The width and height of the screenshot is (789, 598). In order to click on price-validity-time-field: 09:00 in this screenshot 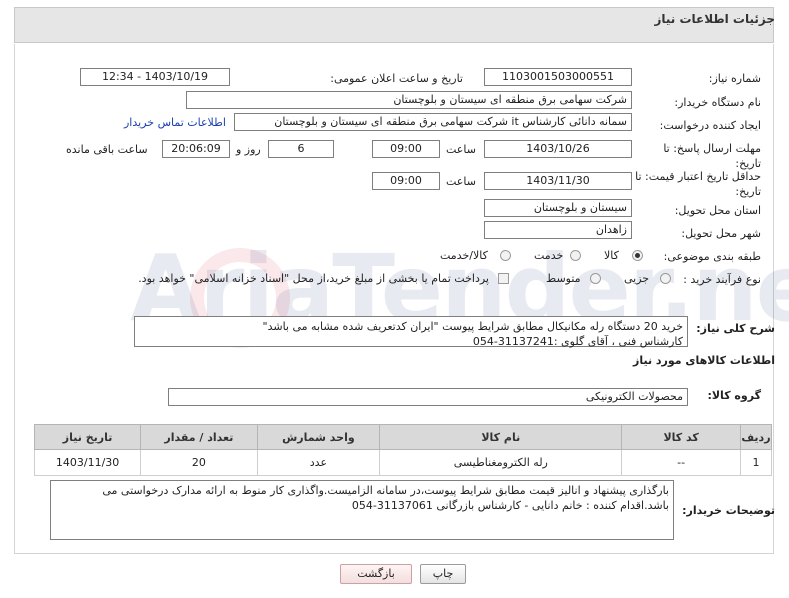, I will do `click(406, 181)`.